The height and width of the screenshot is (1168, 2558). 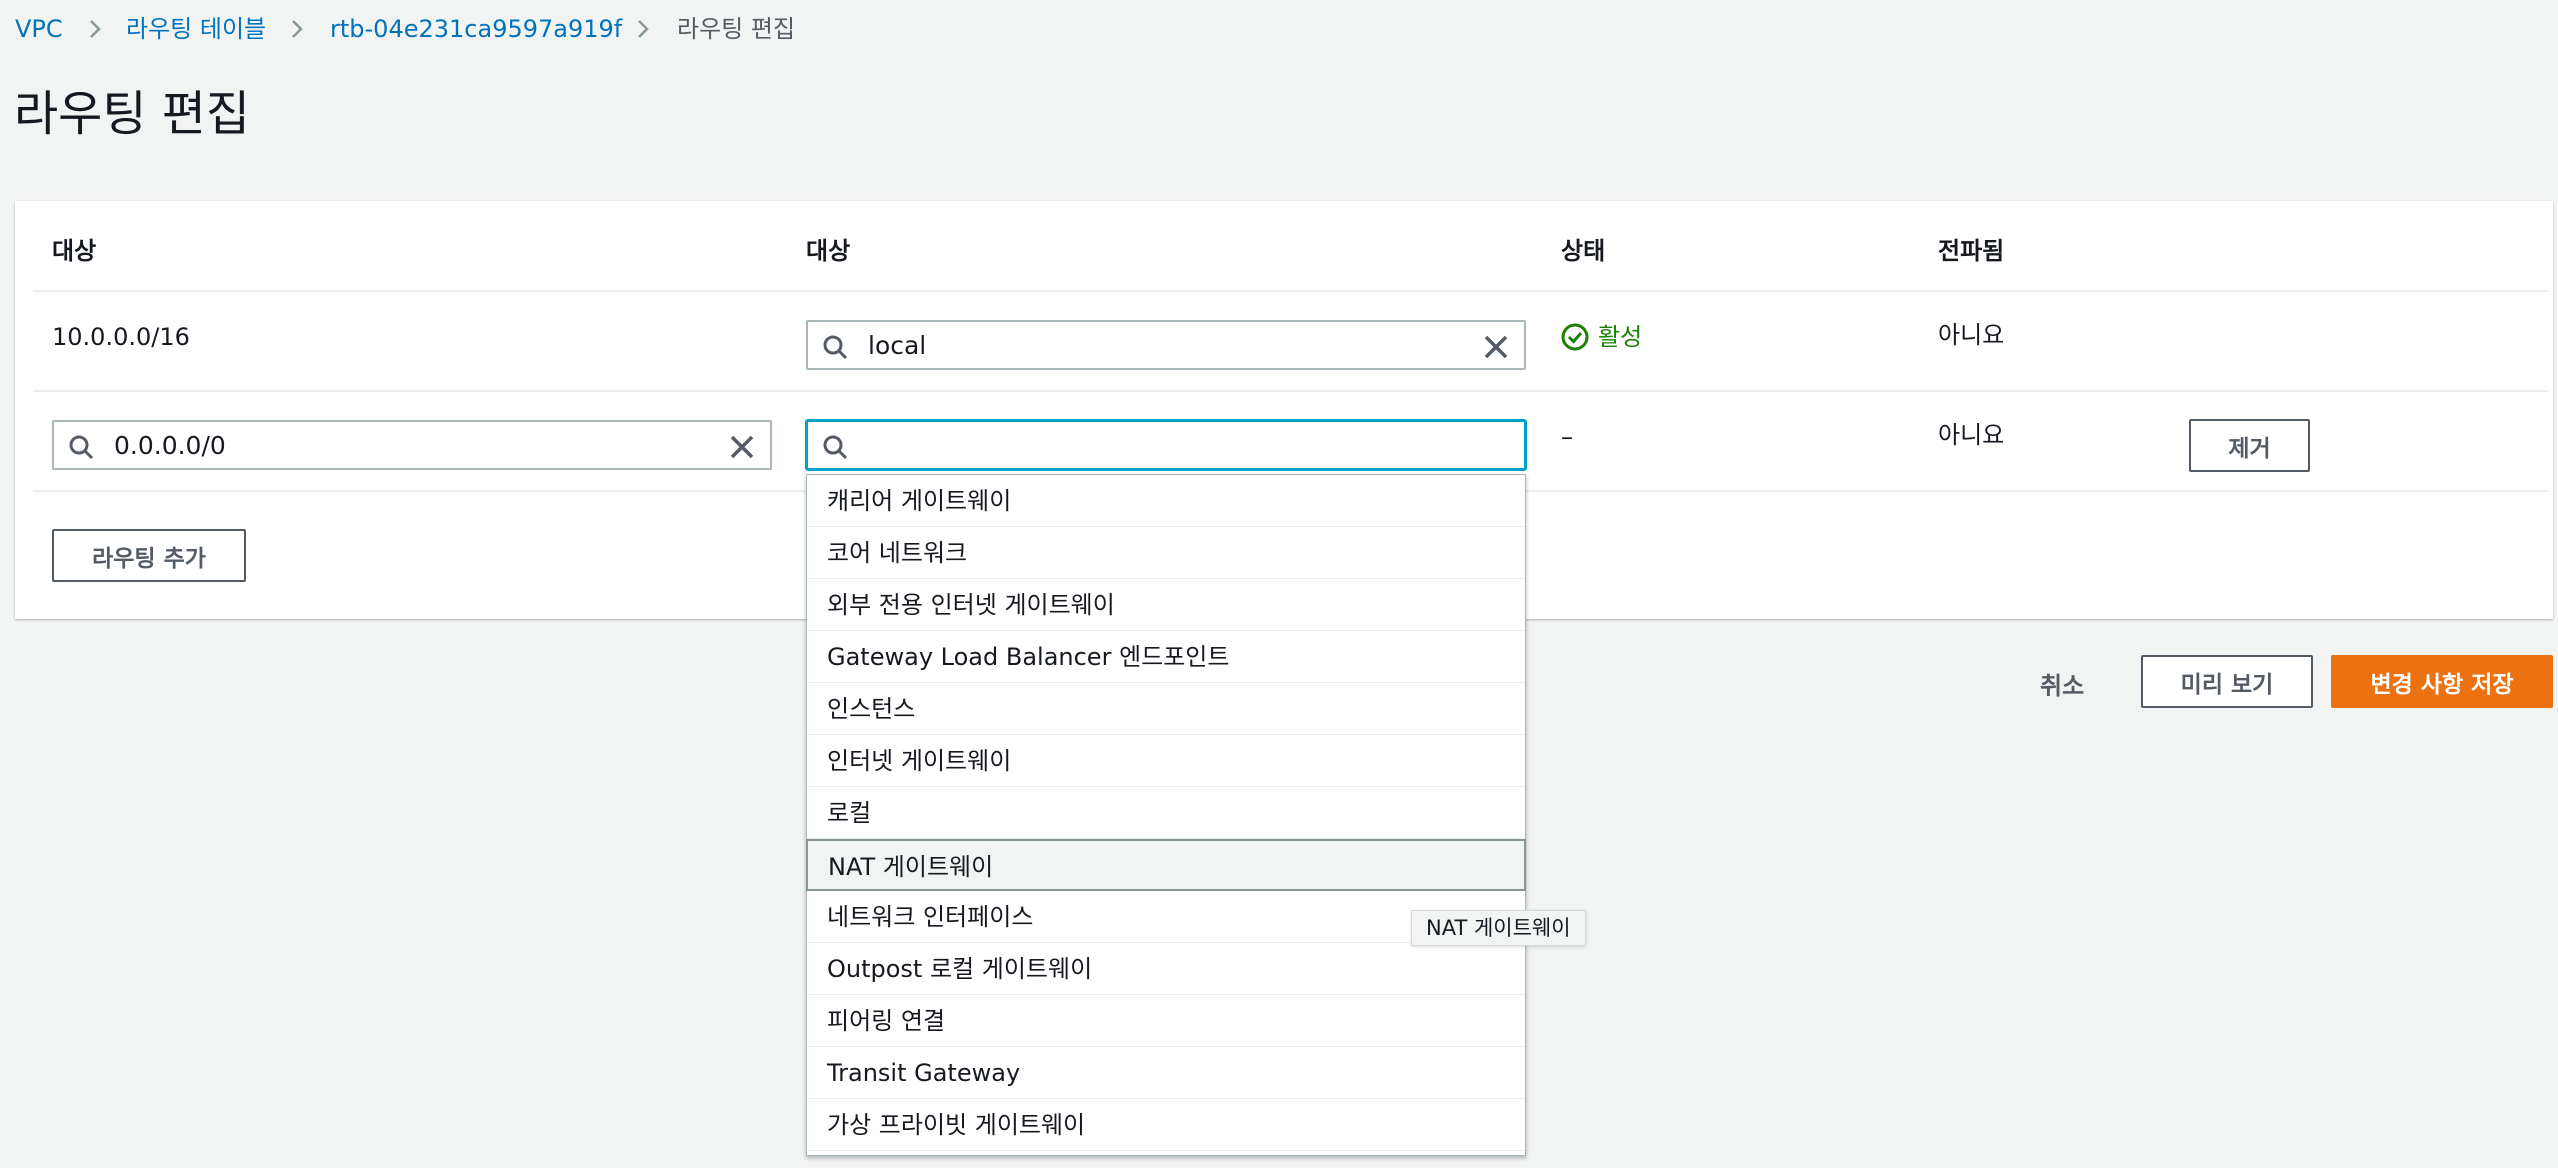 What do you see at coordinates (476, 29) in the screenshot?
I see `breadcrumb-route-table-id: rtb-04e231ca9597a919f` at bounding box center [476, 29].